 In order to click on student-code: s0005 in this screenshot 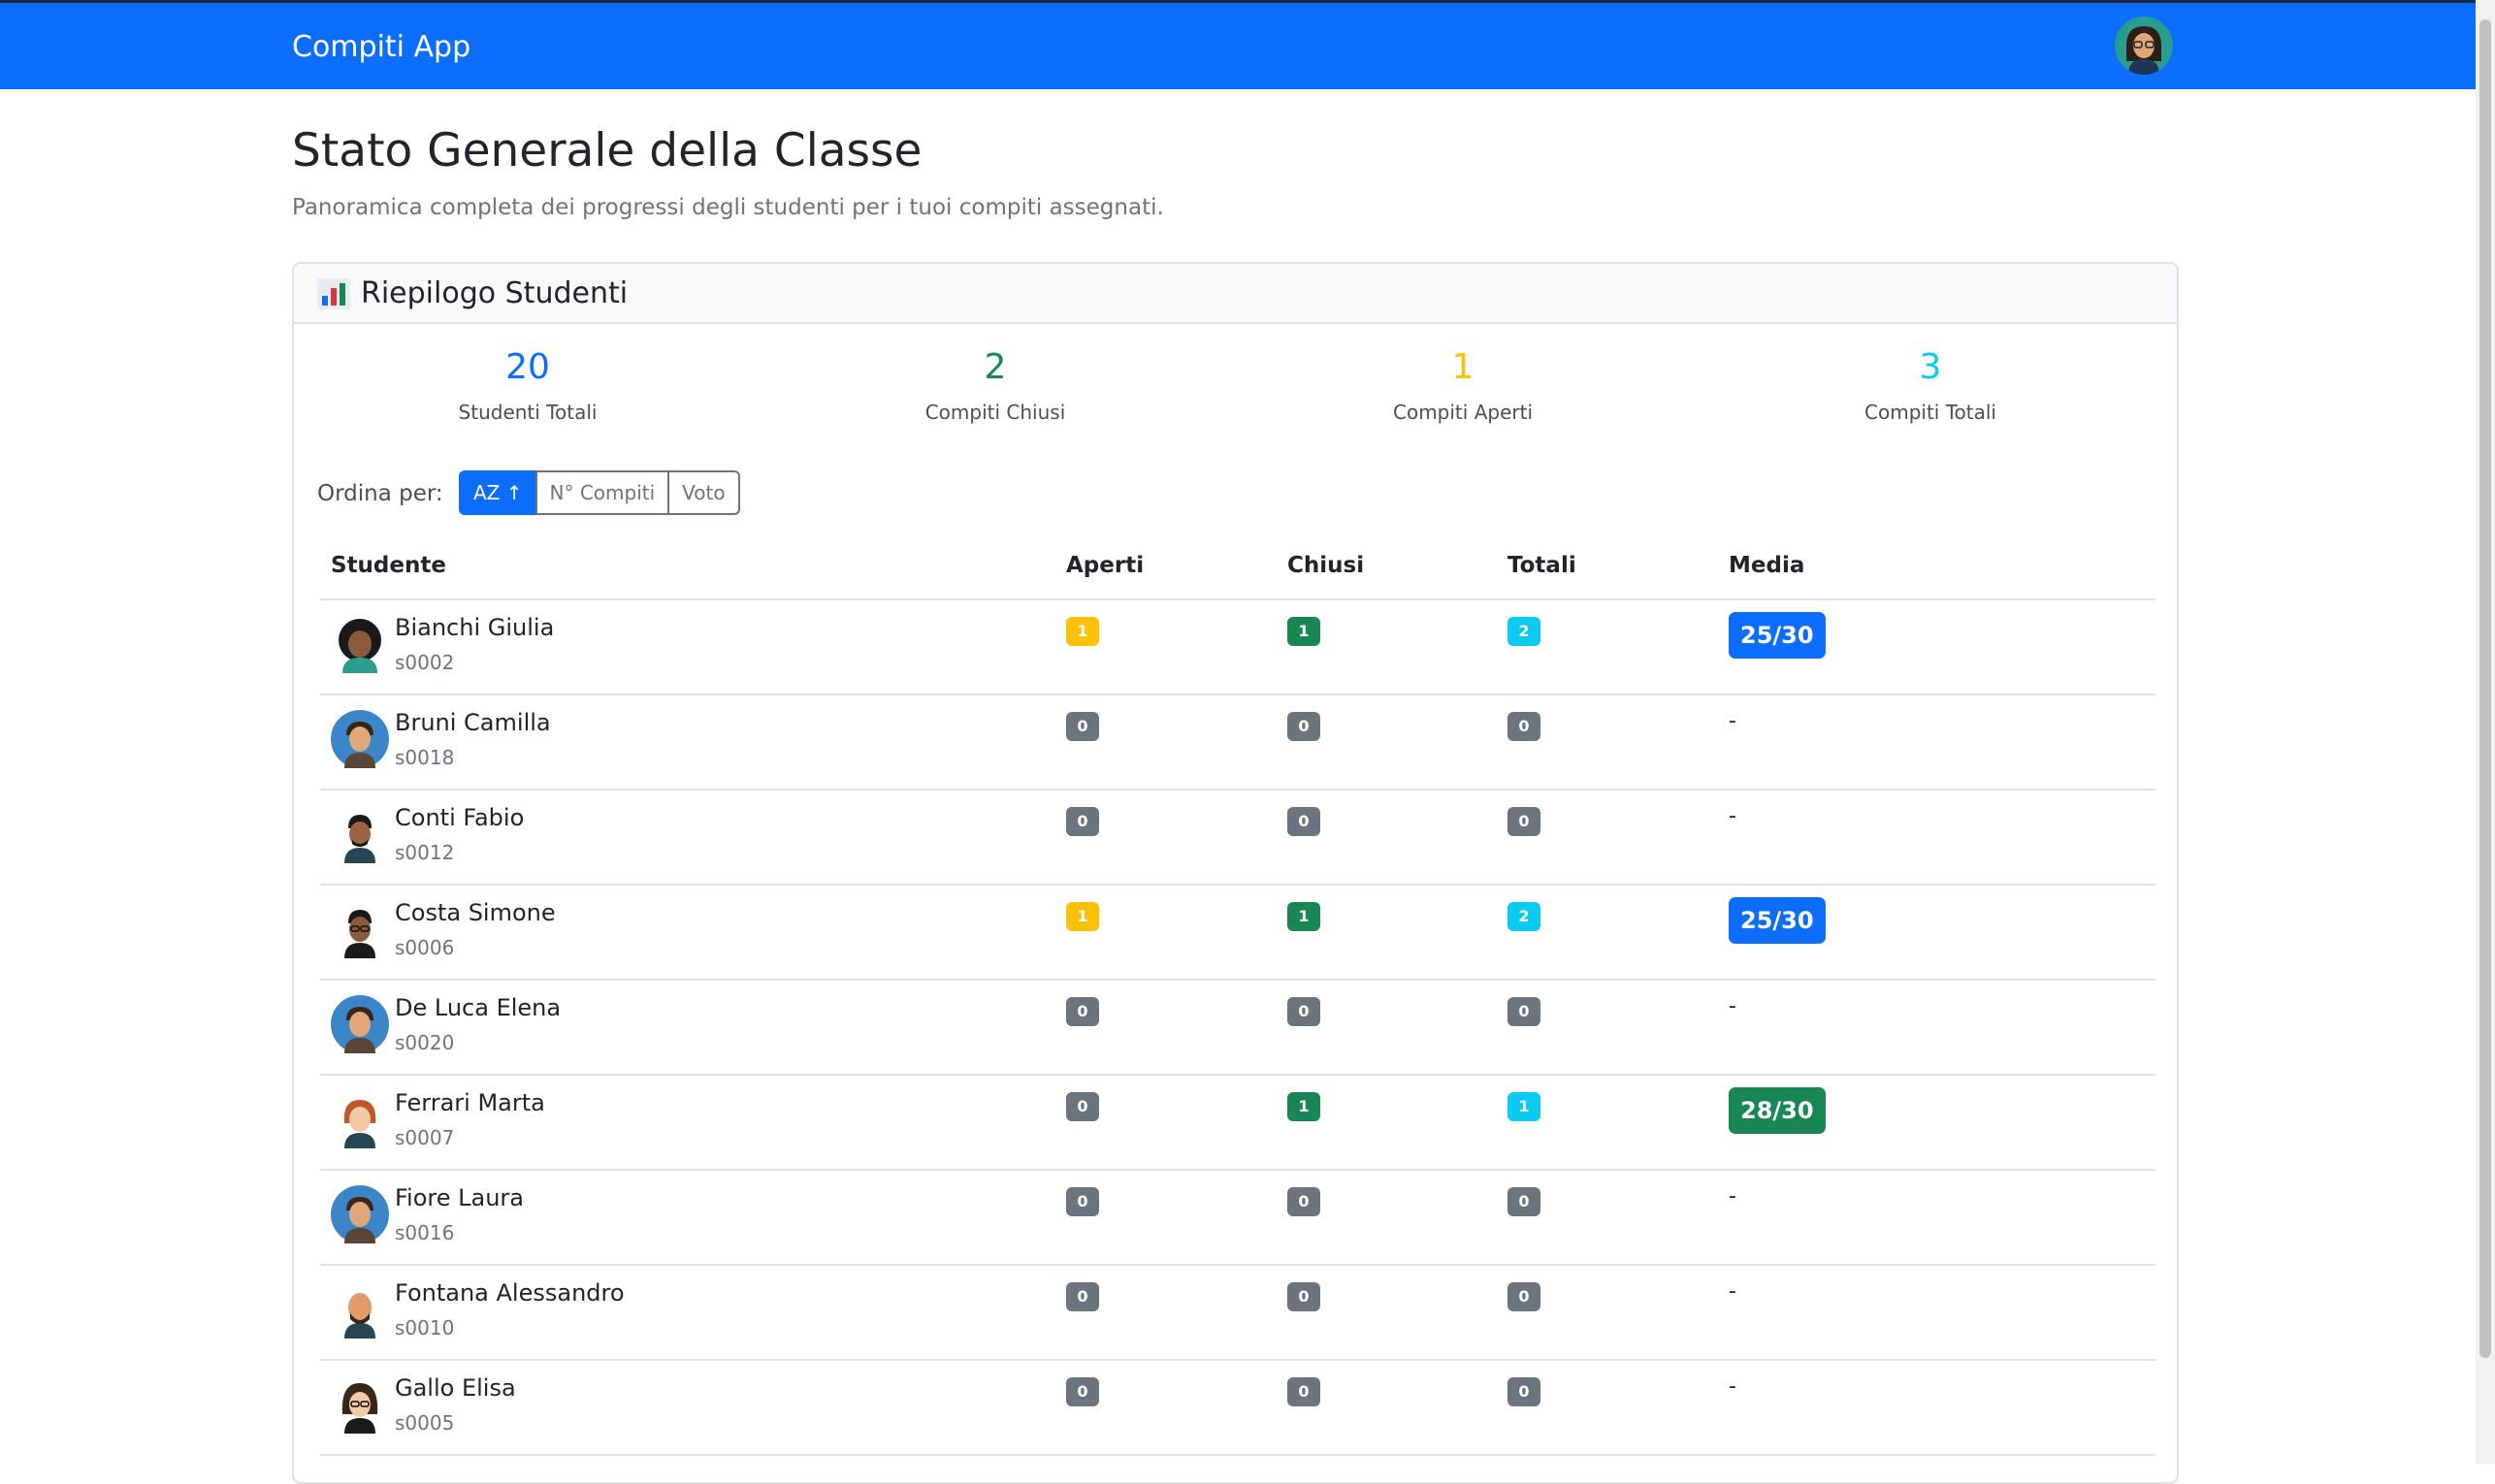, I will do `click(425, 1423)`.